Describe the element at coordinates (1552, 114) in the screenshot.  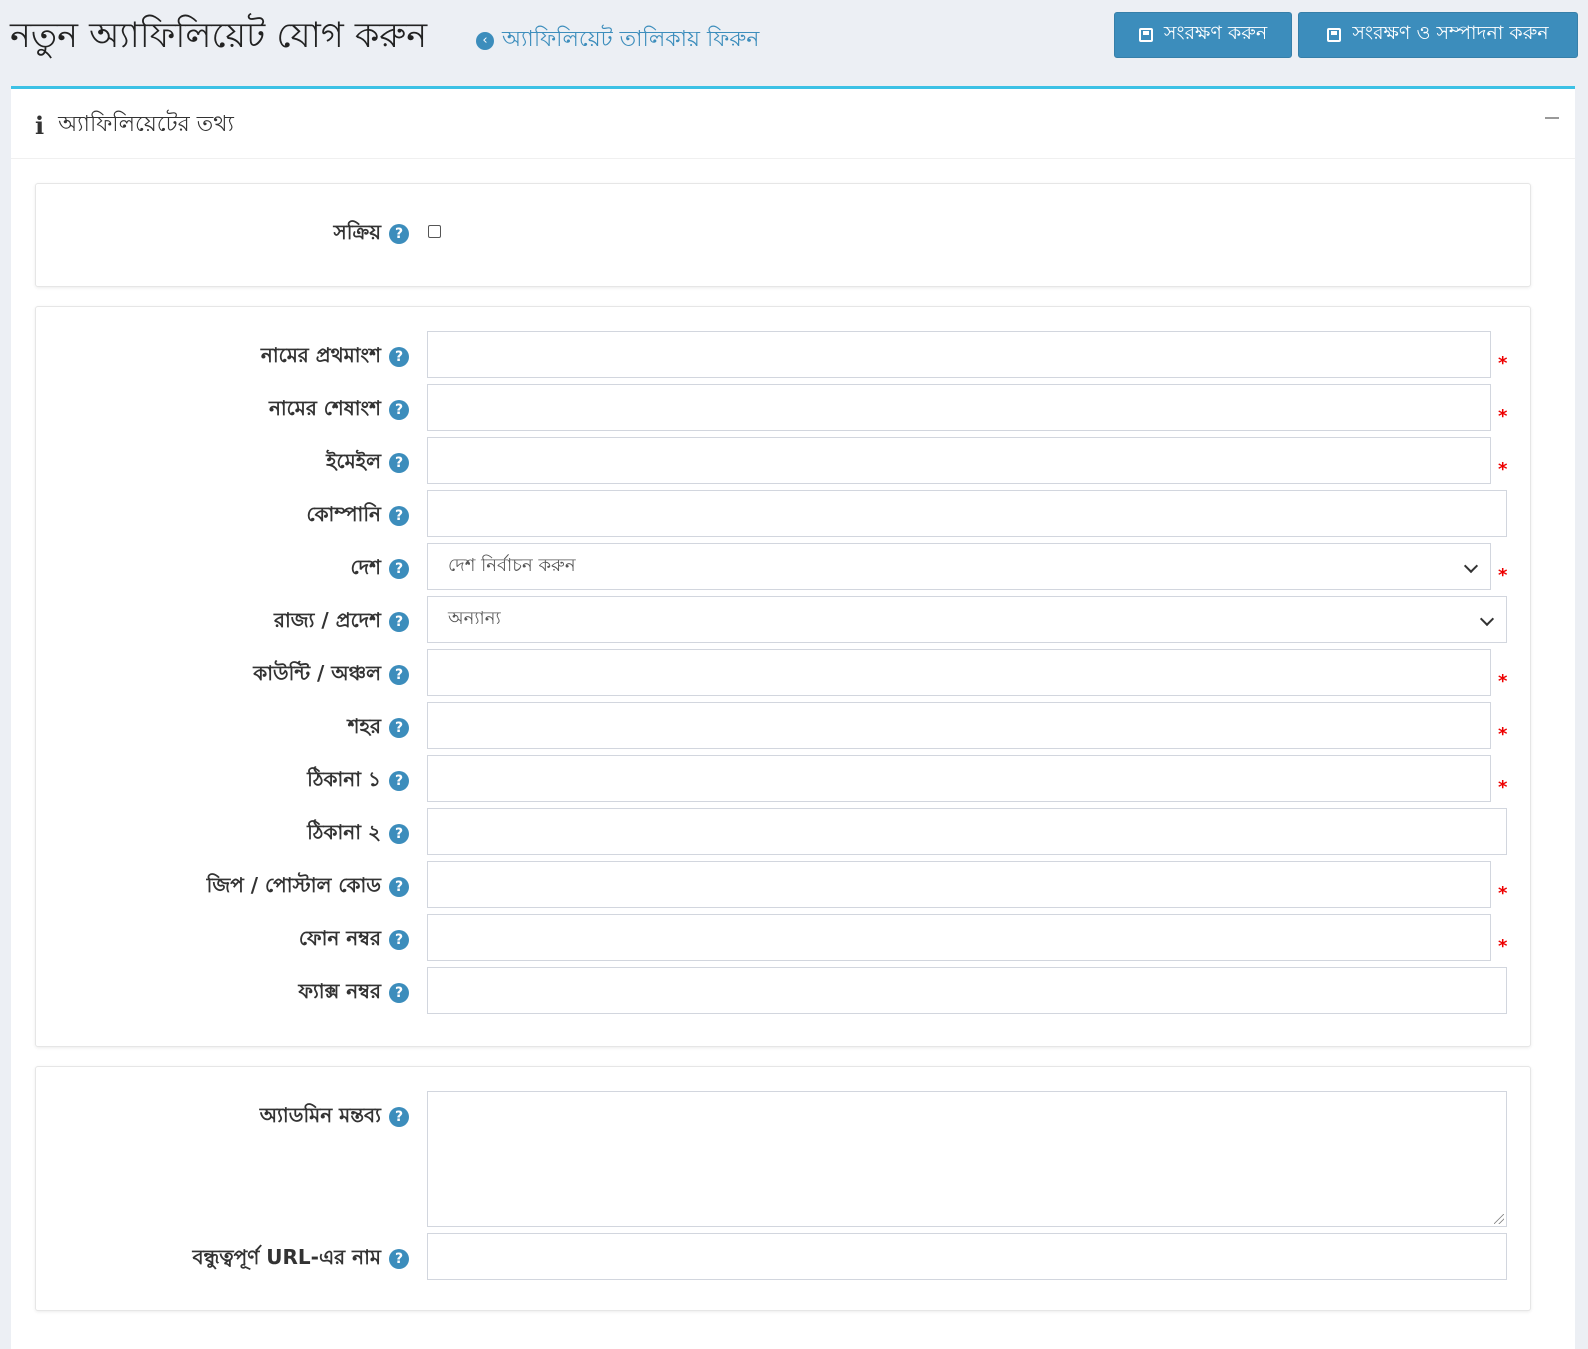
I see `minus-icon` at that location.